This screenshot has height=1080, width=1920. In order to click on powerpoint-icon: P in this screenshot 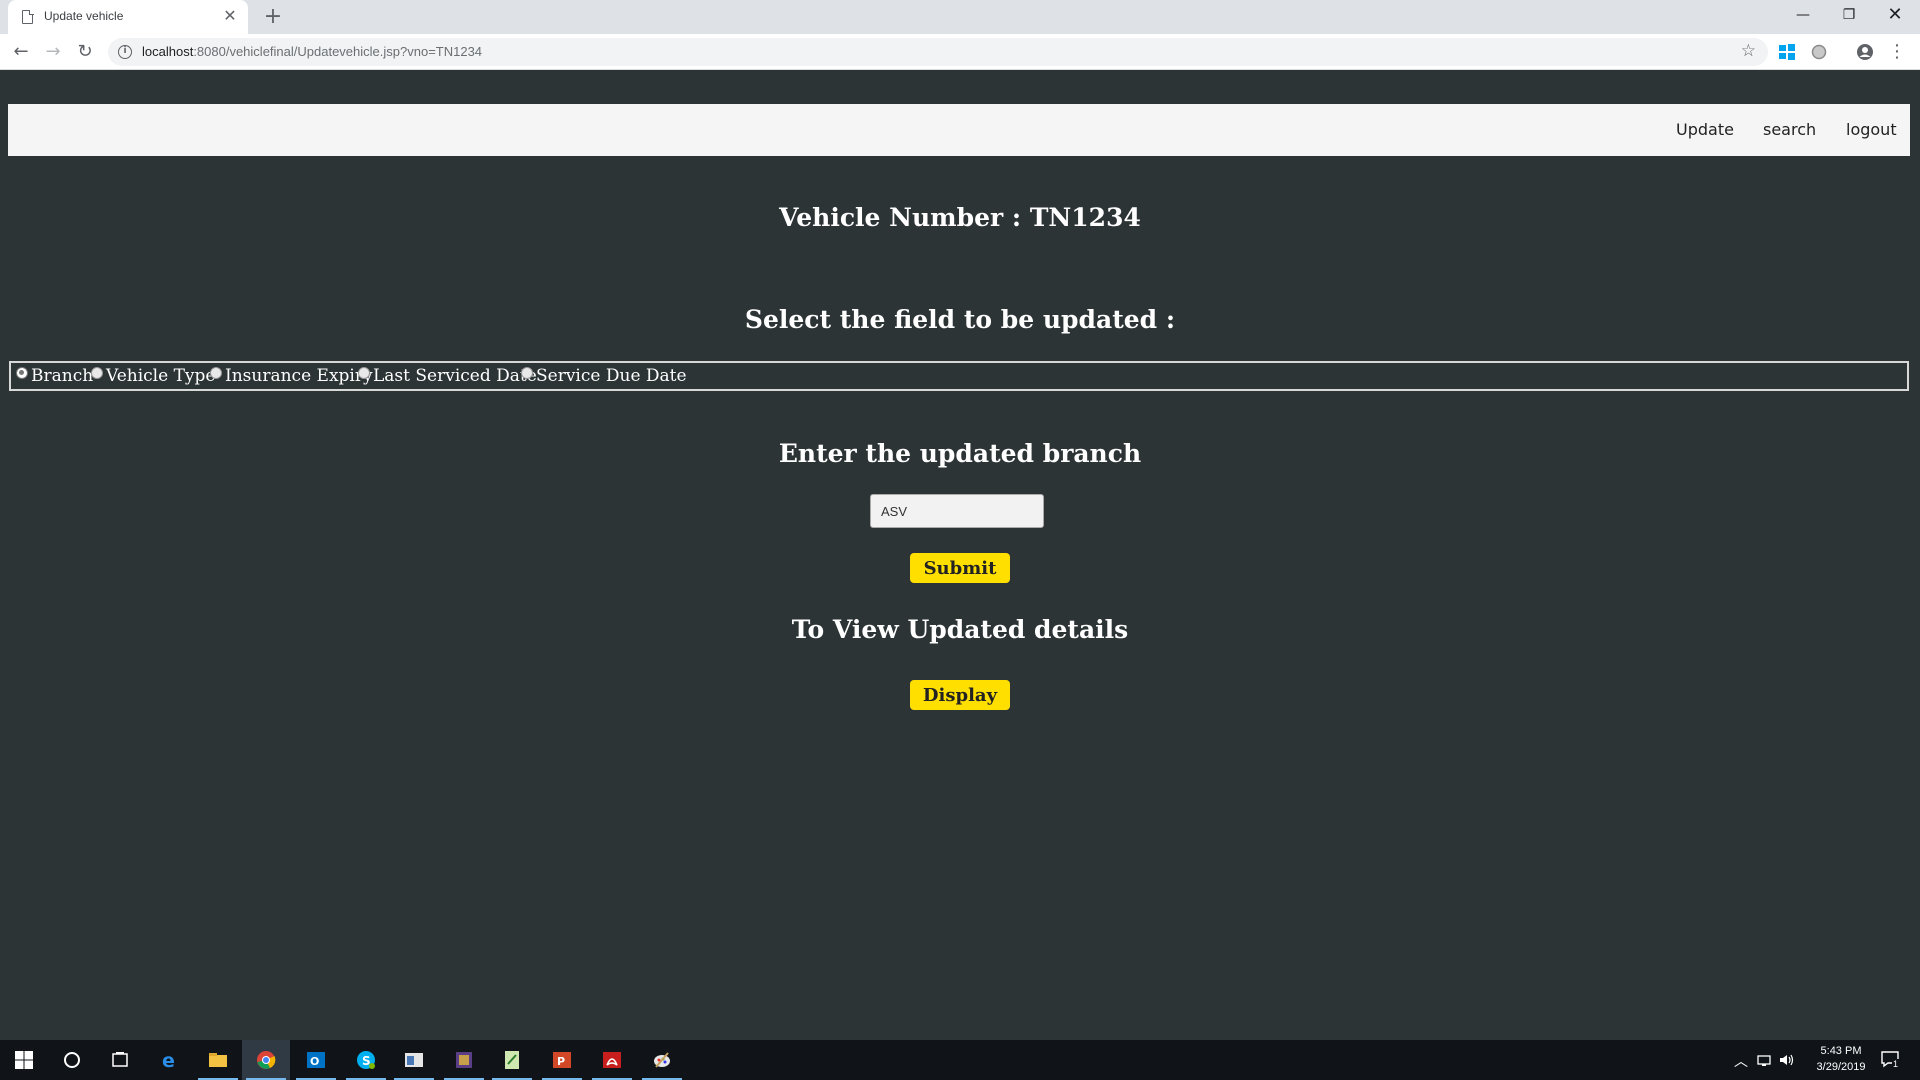, I will do `click(562, 1060)`.